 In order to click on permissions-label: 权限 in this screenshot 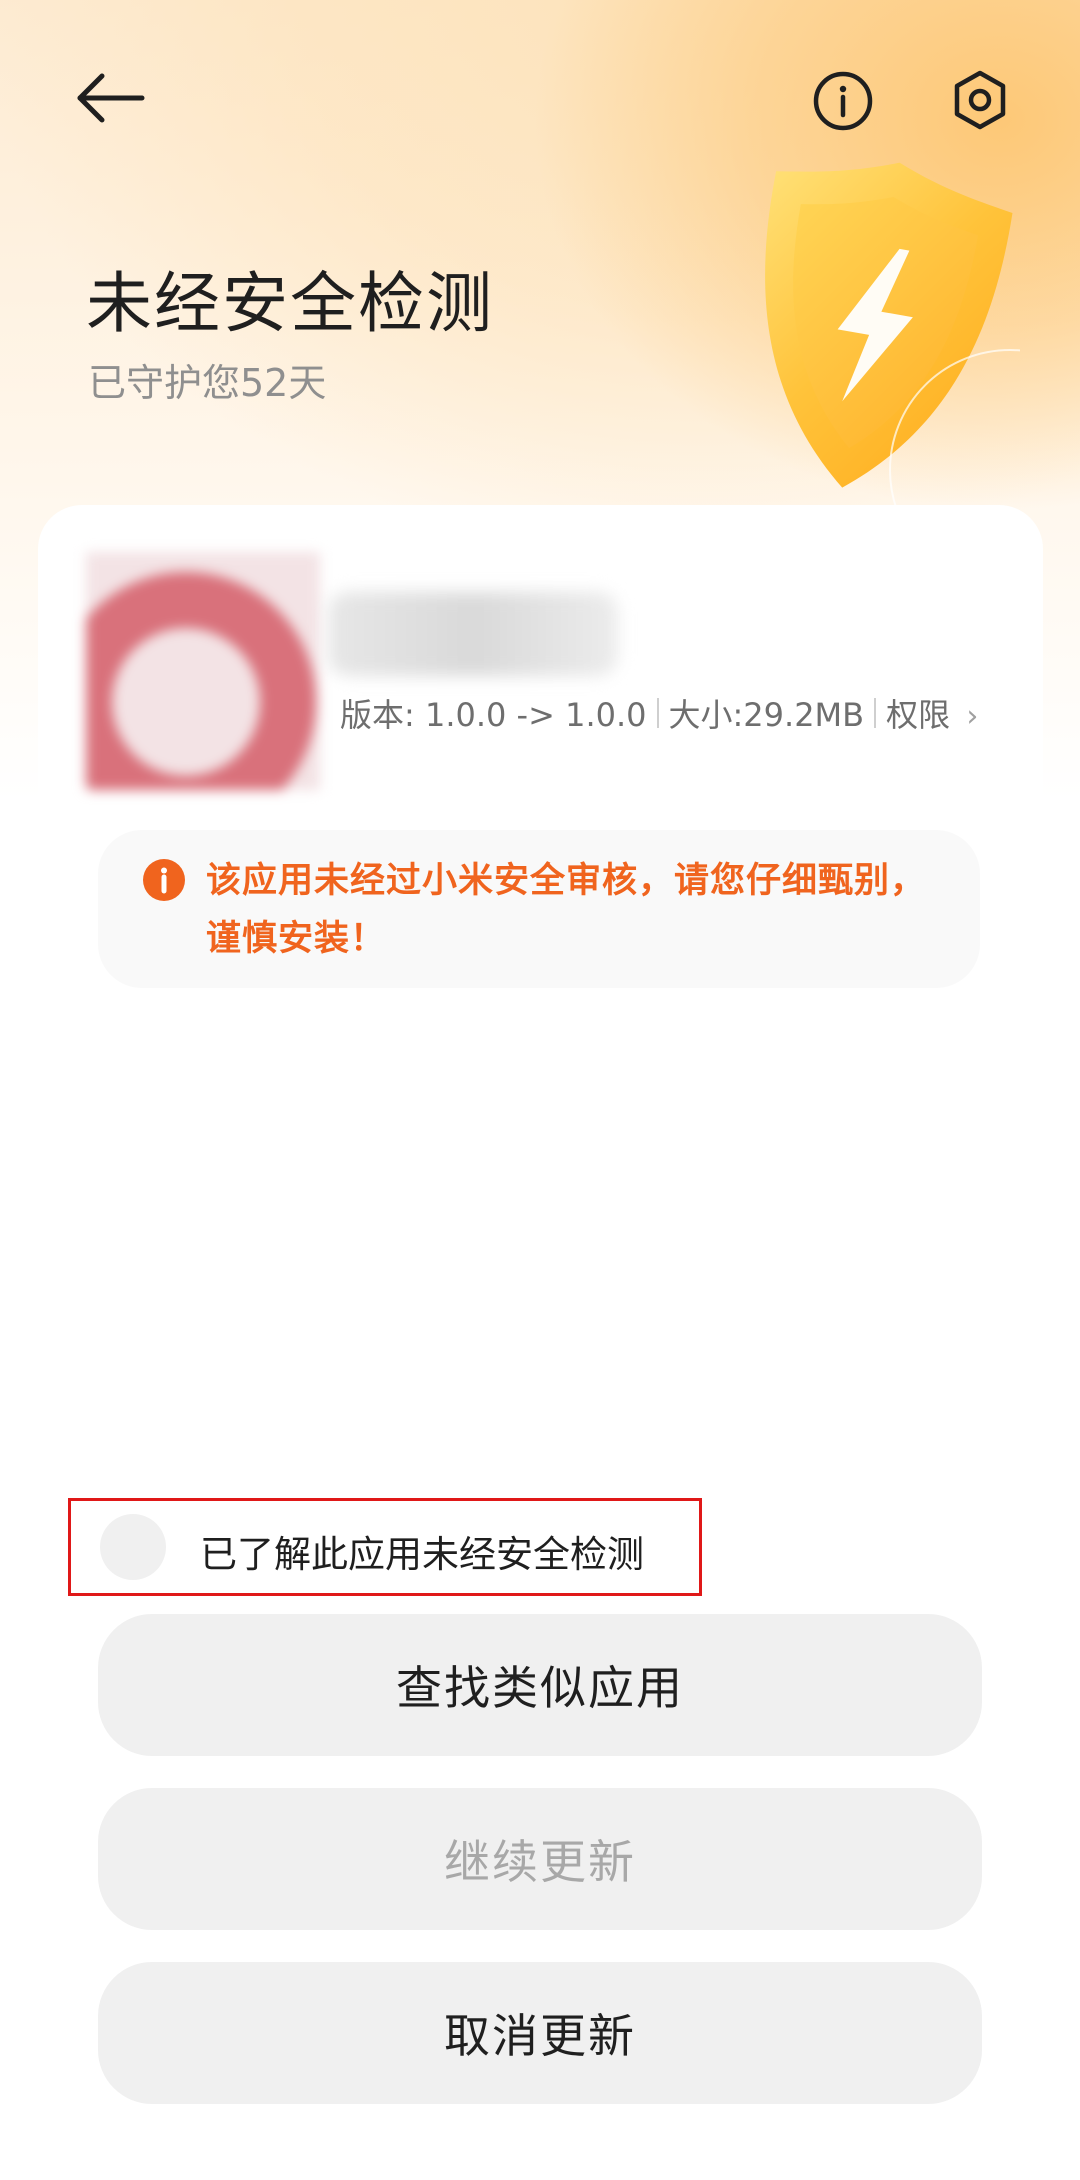, I will do `click(918, 715)`.